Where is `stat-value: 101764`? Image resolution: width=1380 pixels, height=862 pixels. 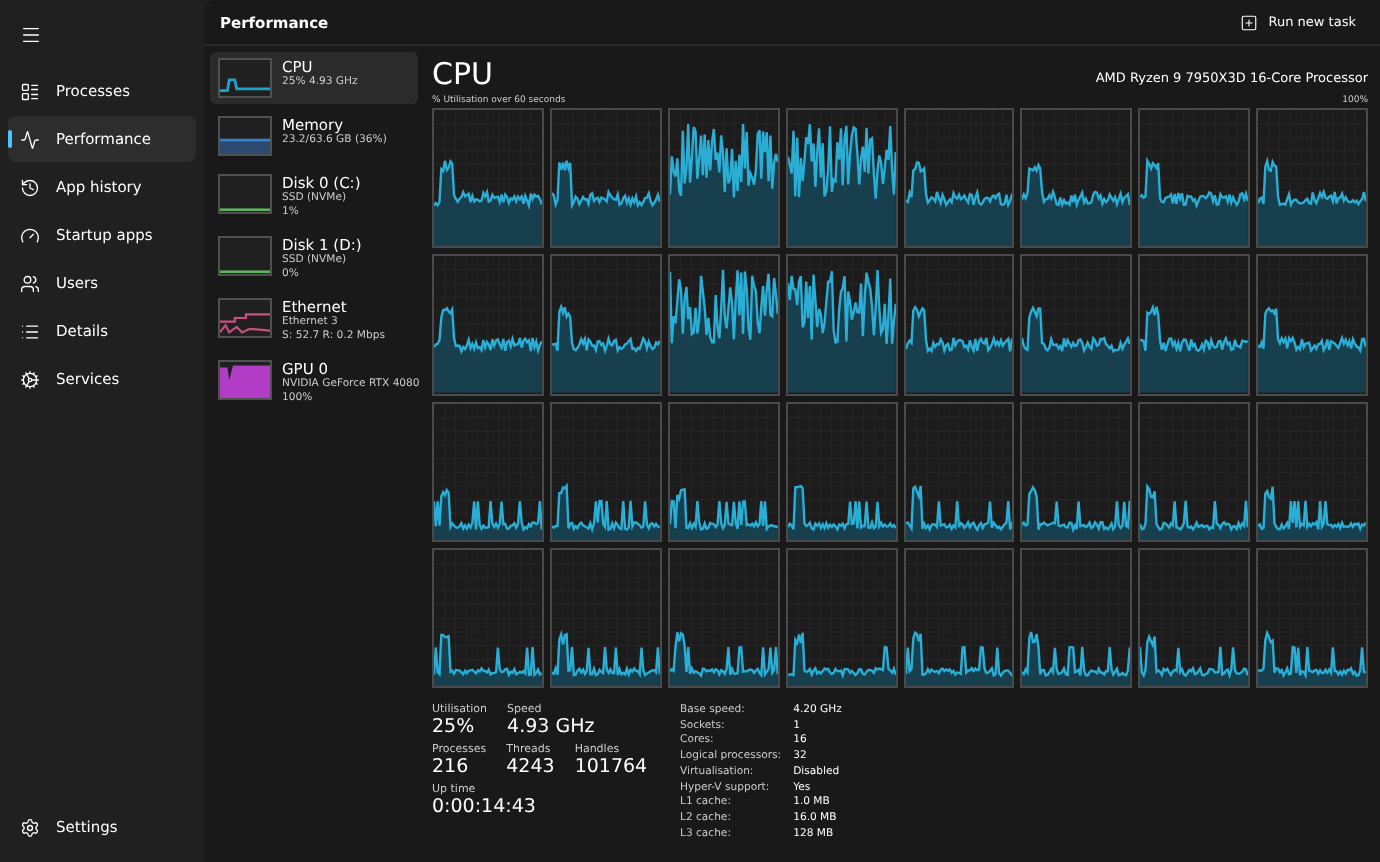 stat-value: 101764 is located at coordinates (611, 767).